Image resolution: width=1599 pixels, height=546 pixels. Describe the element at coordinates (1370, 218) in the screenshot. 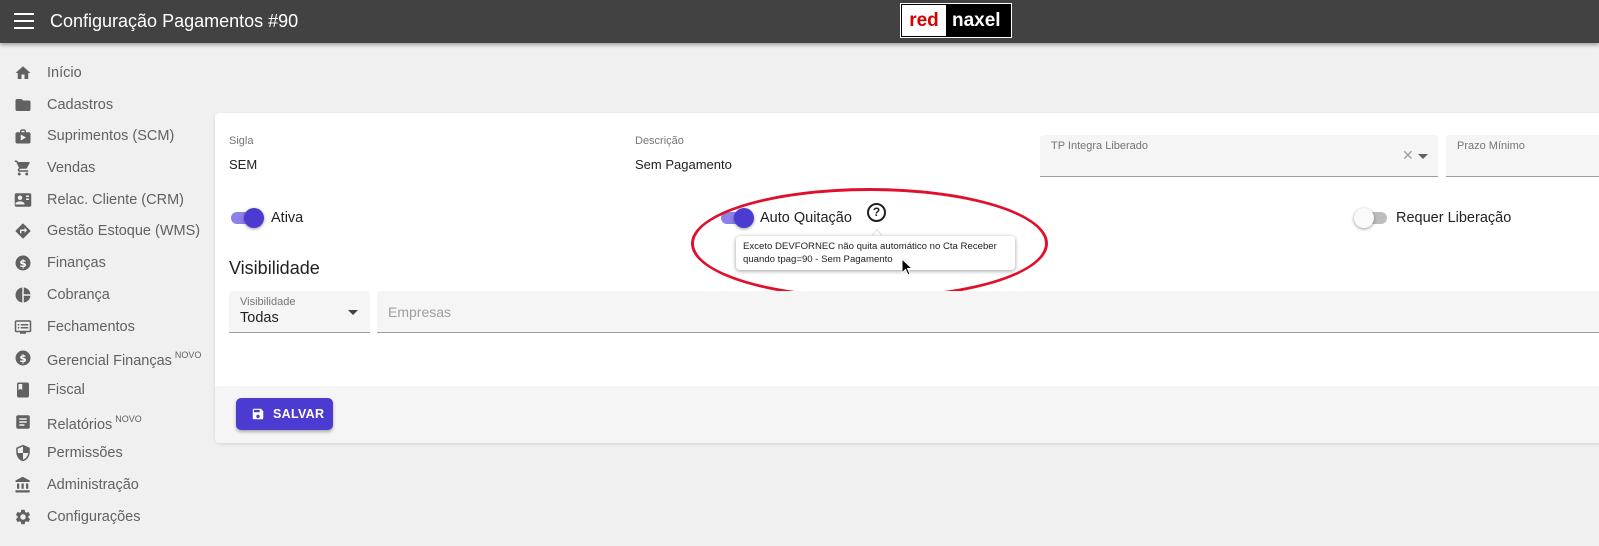

I see `requer-liberacao-toggle` at that location.